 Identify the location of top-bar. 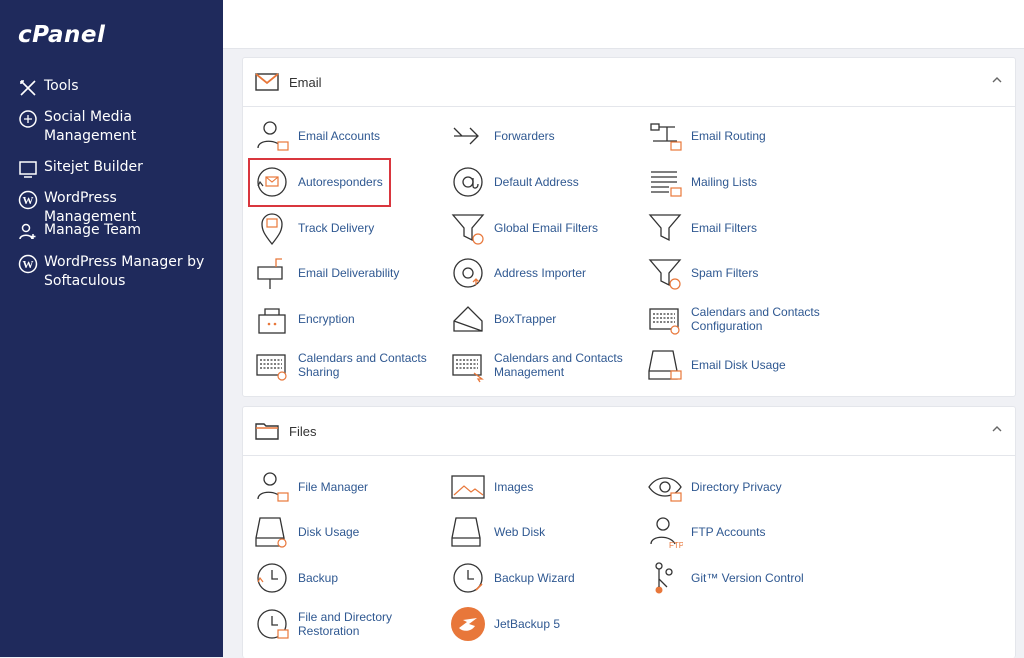
(623, 24).